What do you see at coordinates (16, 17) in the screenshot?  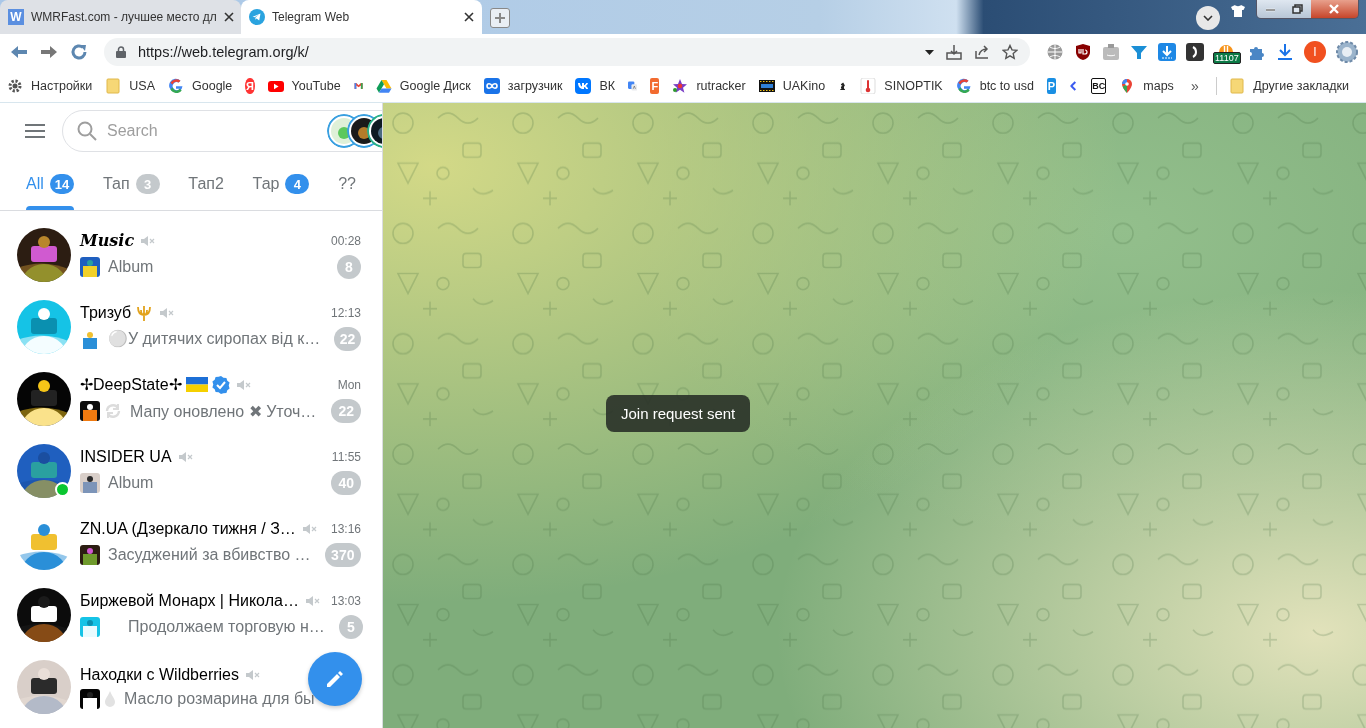 I see `favicon-icon: W` at bounding box center [16, 17].